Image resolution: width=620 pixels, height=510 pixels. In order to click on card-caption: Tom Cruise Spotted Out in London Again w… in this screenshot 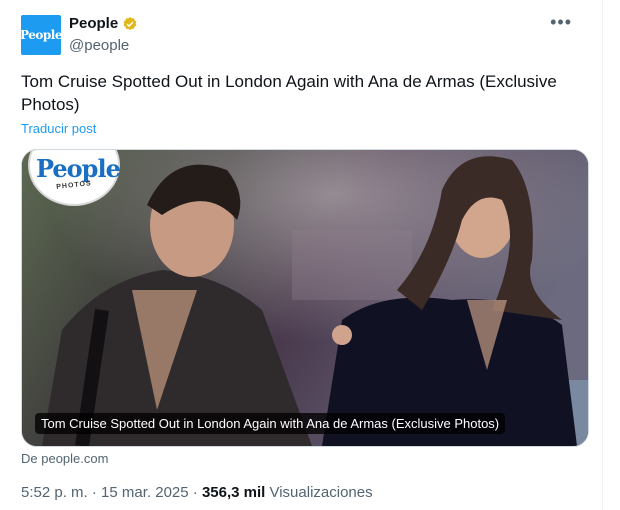, I will do `click(270, 423)`.